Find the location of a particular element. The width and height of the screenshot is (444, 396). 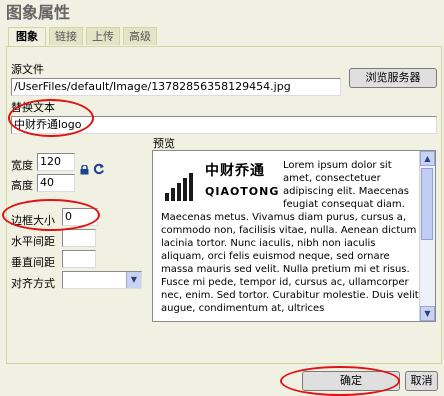

border-size-input: 0 is located at coordinates (80, 217).